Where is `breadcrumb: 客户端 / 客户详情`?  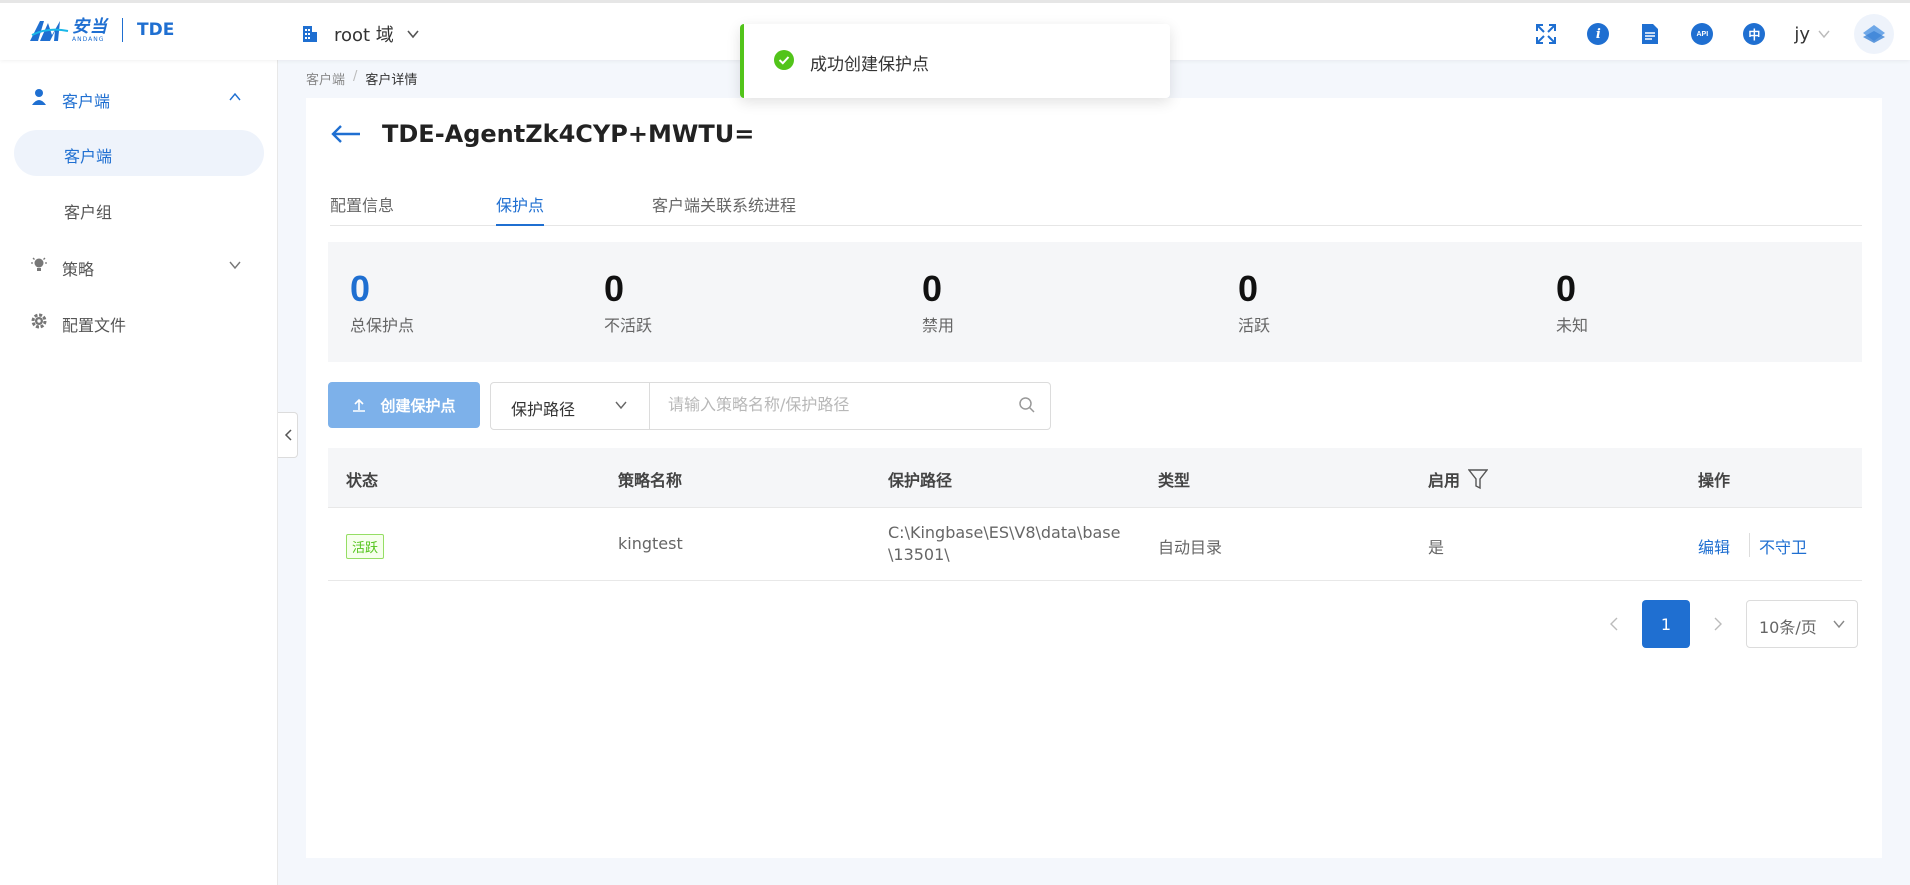 breadcrumb: 客户端 / 客户详情 is located at coordinates (361, 78).